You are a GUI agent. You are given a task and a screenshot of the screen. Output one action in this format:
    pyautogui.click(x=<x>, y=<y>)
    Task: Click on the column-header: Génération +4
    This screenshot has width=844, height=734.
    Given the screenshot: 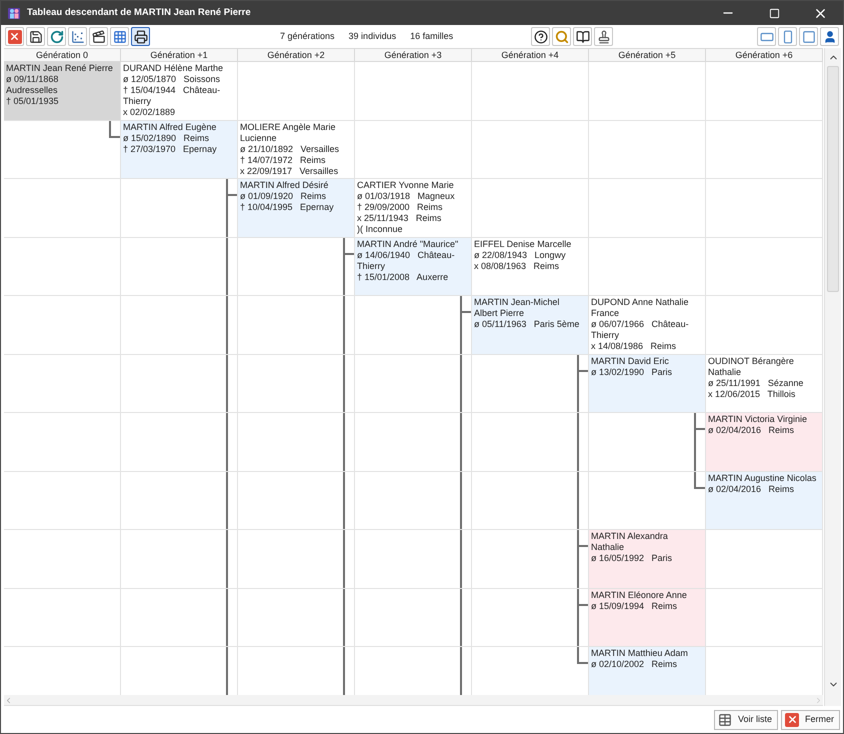 What is the action you would take?
    pyautogui.click(x=530, y=55)
    